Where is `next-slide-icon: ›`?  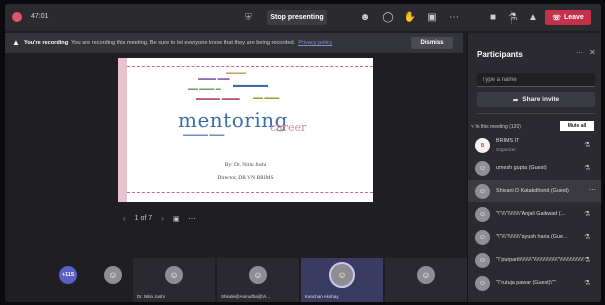
next-slide-icon: › is located at coordinates (162, 218).